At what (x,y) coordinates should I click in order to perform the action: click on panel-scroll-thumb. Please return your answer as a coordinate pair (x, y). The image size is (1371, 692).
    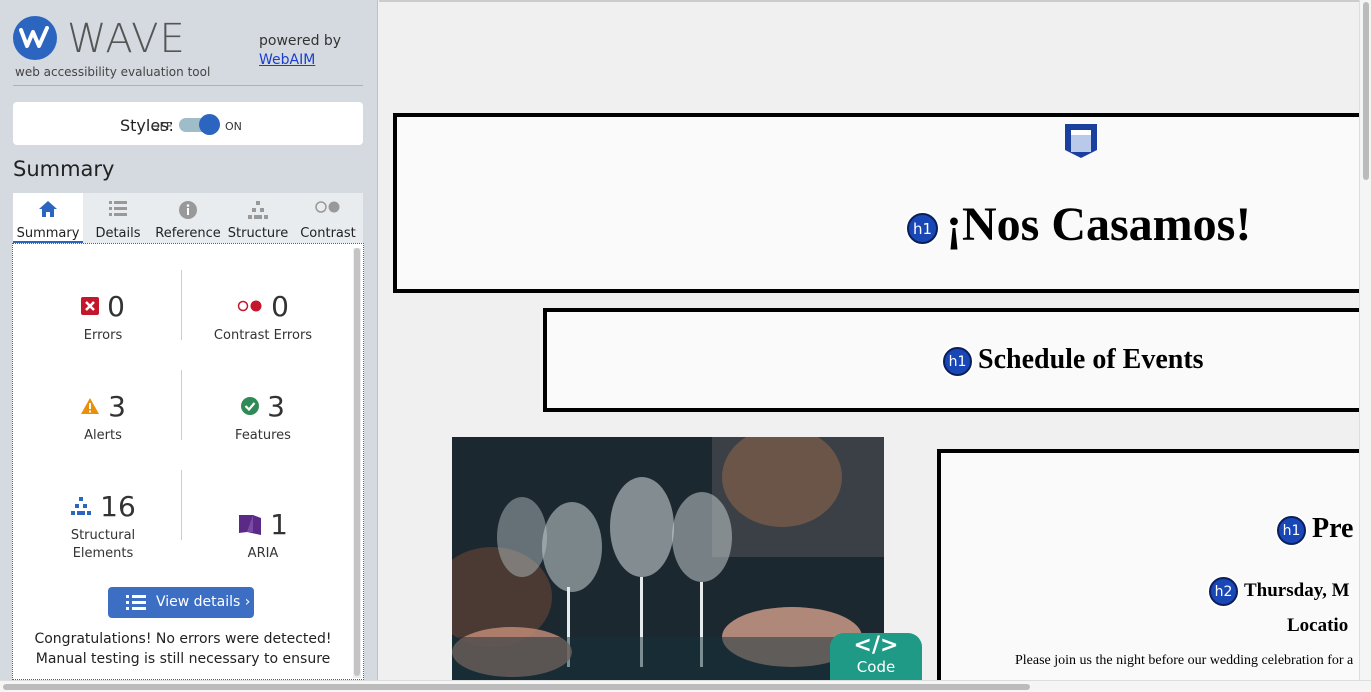
    Looking at the image, I should click on (357, 462).